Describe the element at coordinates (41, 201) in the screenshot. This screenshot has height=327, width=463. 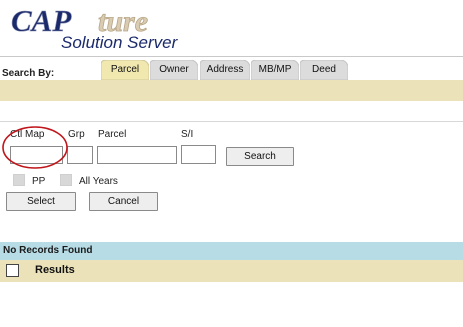
I see `select-button: Select` at that location.